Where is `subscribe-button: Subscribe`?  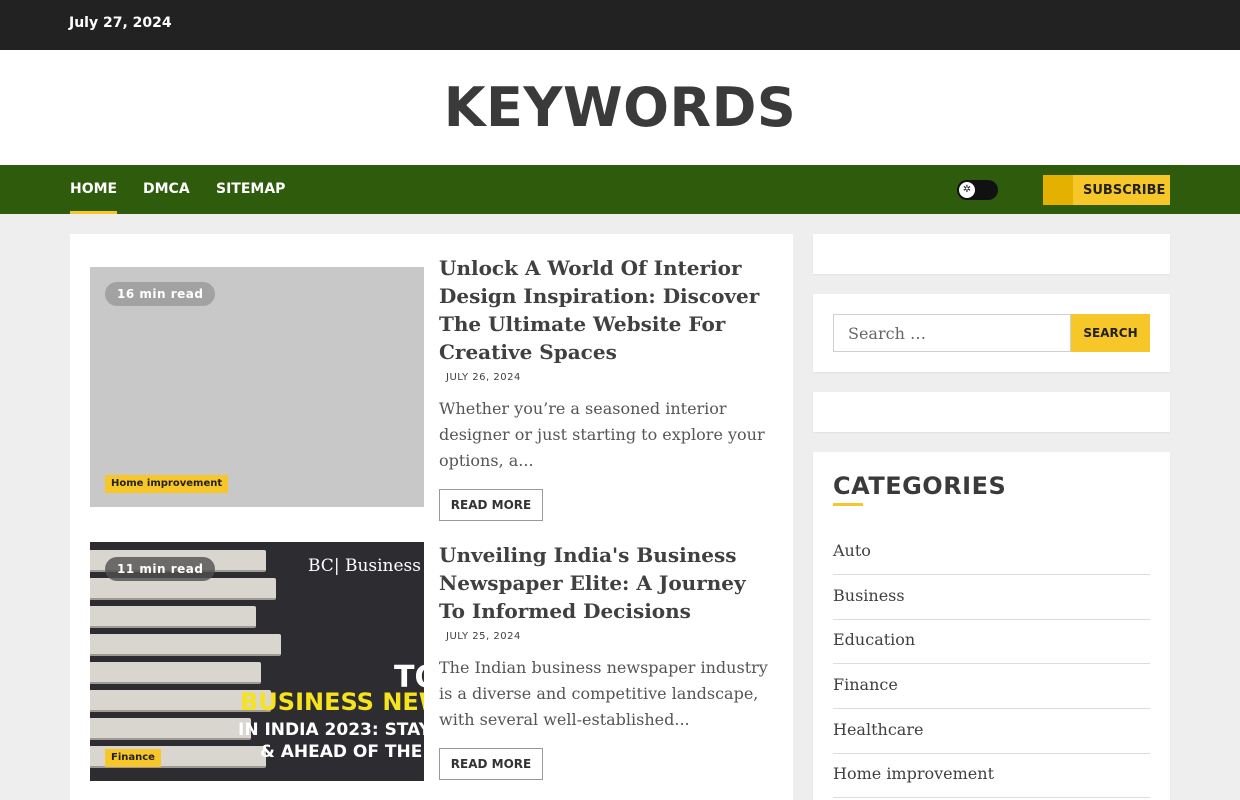 subscribe-button: Subscribe is located at coordinates (1106, 190).